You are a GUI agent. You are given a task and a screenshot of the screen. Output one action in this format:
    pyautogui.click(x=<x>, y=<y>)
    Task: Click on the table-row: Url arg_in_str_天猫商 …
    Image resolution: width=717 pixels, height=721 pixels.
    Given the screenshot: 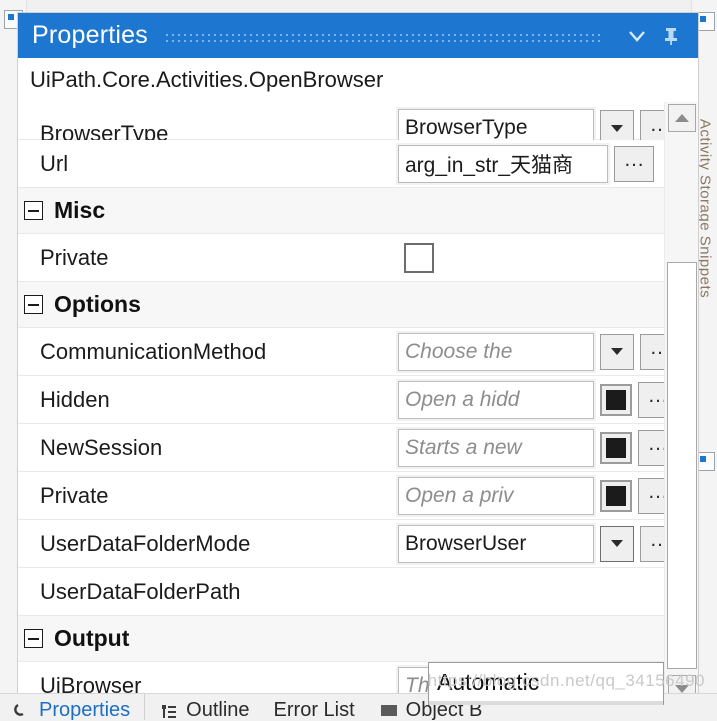 What is the action you would take?
    pyautogui.click(x=341, y=164)
    